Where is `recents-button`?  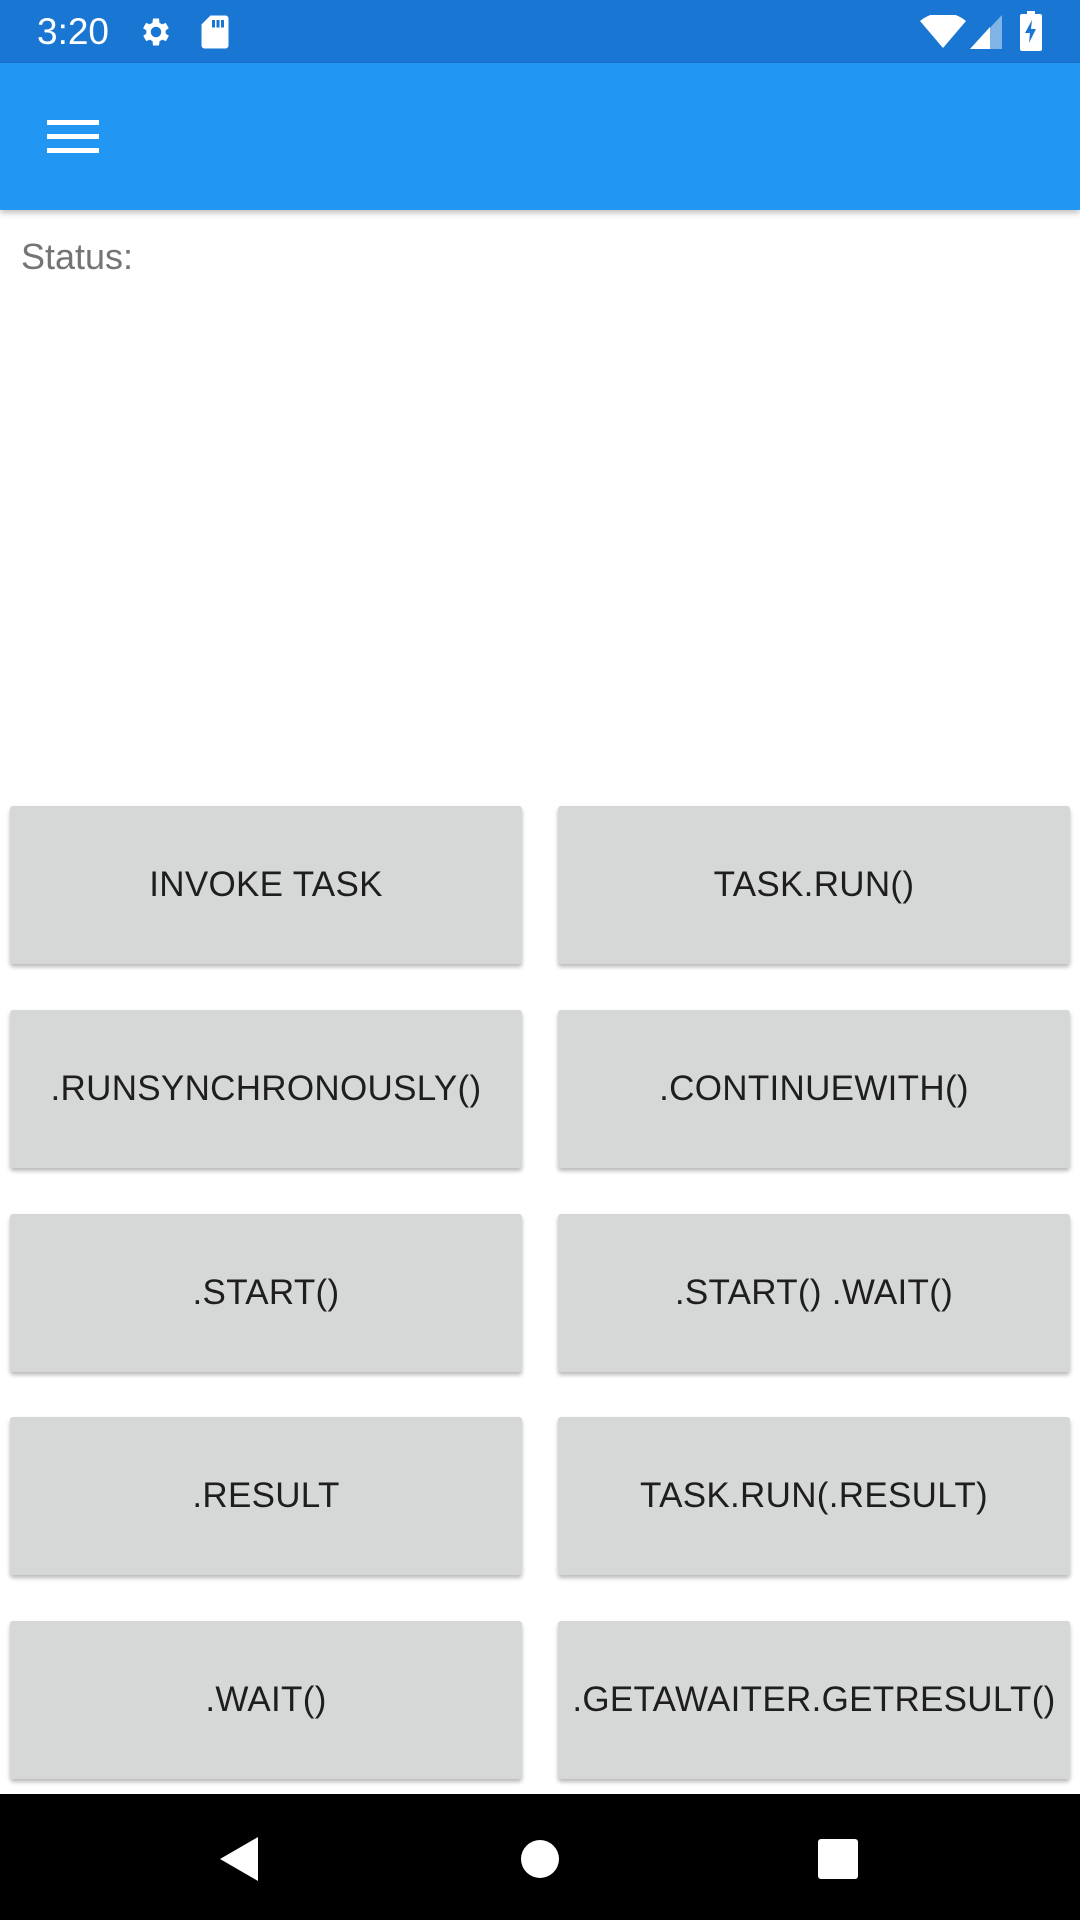 recents-button is located at coordinates (838, 1859).